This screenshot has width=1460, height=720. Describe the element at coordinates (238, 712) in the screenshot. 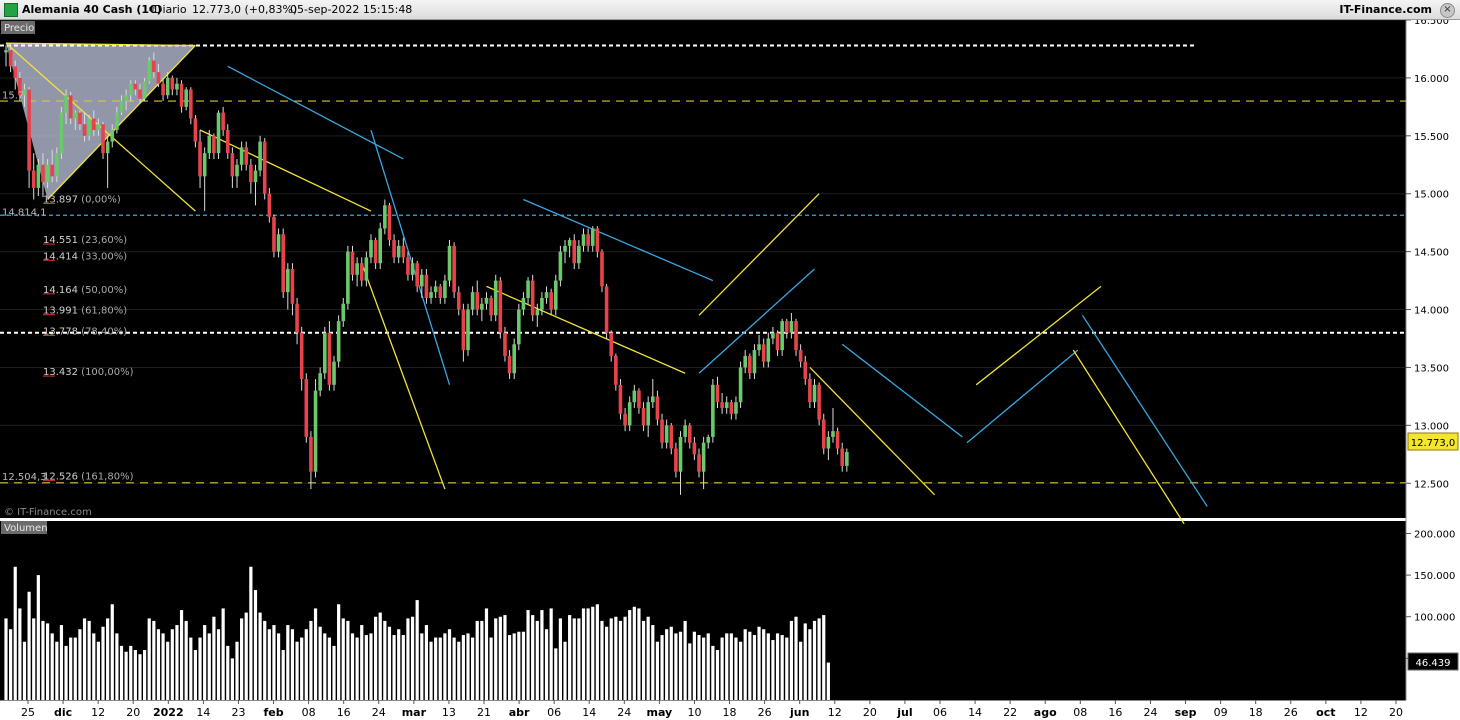

I see `time-tick-label: 23` at that location.